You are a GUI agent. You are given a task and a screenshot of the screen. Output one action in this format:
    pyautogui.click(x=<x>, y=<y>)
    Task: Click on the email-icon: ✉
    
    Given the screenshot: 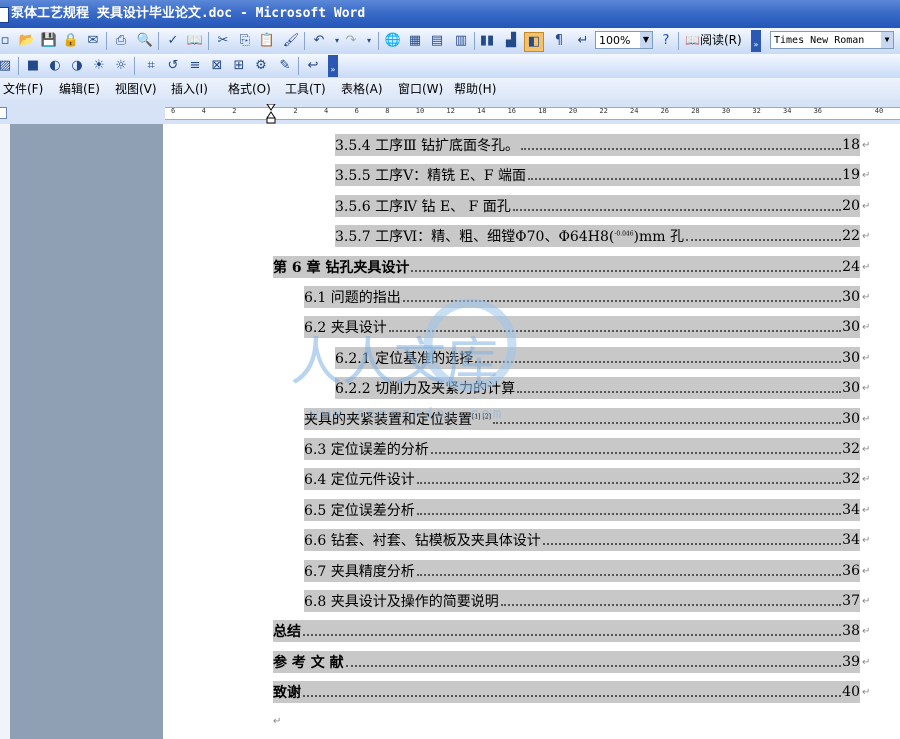 What is the action you would take?
    pyautogui.click(x=93, y=41)
    